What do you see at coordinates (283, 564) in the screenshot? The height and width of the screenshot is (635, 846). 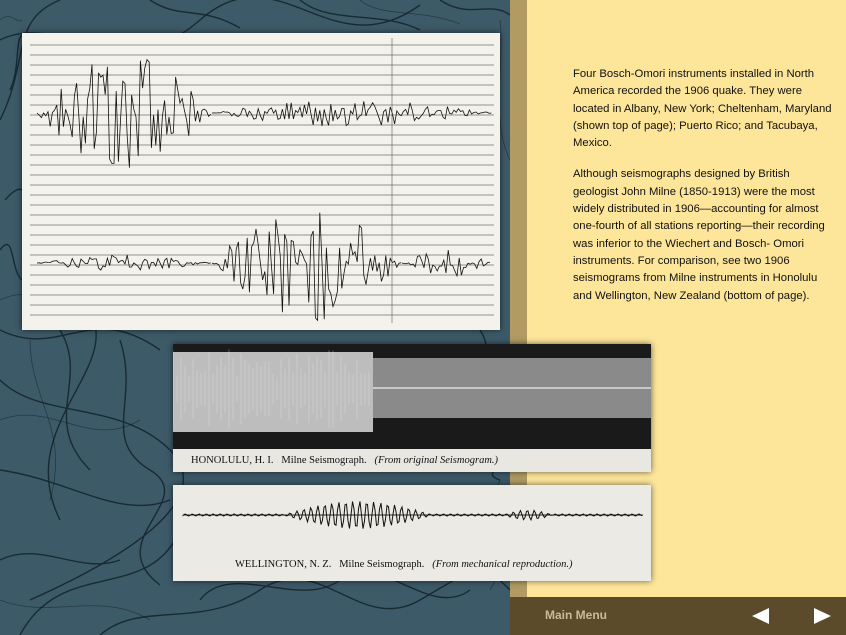 I see `wellington-place: WELLINGTON, N. Z.` at bounding box center [283, 564].